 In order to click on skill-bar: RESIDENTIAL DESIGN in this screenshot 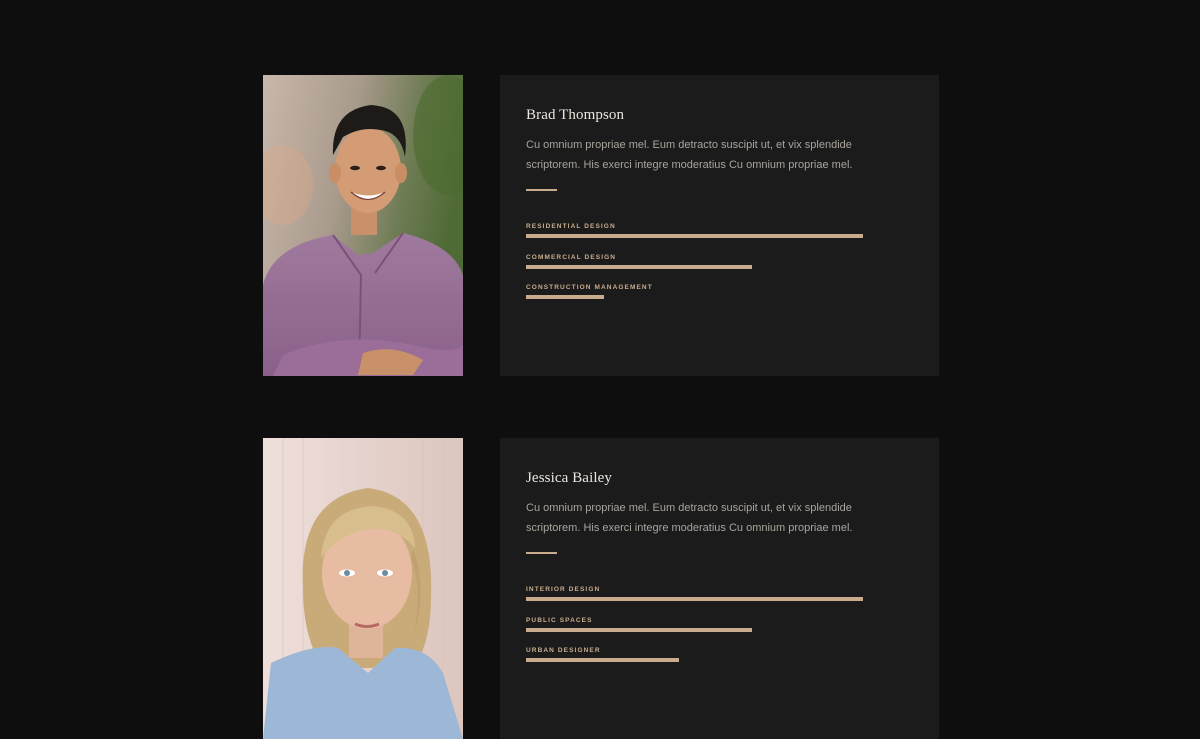, I will do `click(696, 230)`.